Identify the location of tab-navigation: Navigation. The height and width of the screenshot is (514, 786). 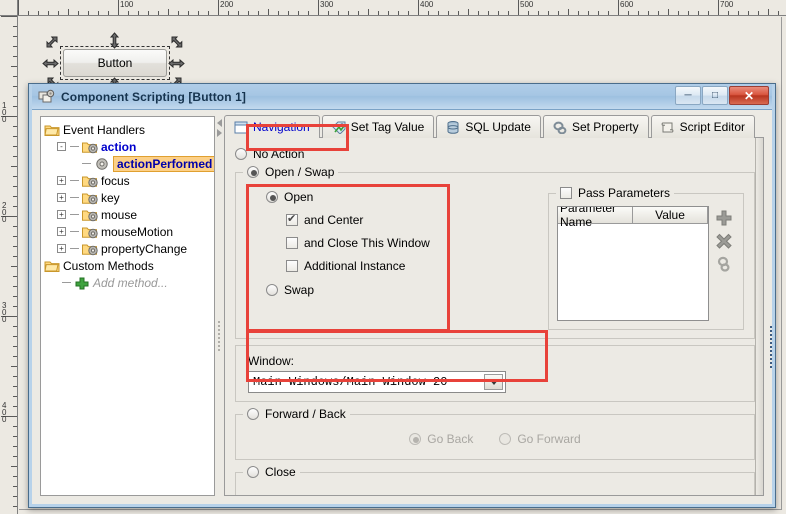
(272, 126).